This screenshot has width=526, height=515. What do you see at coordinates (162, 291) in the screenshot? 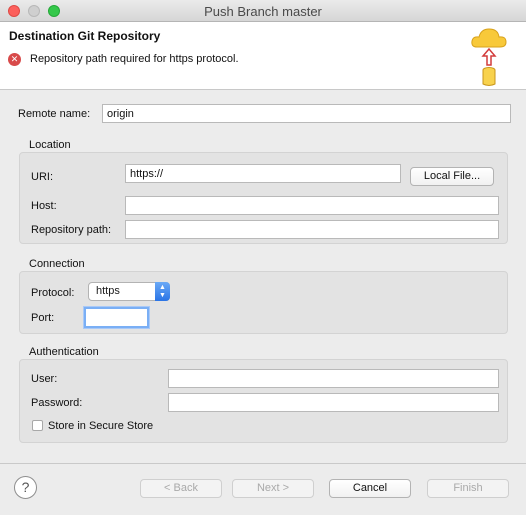
I see `chevron-up-down-icon: ▲ ▼` at bounding box center [162, 291].